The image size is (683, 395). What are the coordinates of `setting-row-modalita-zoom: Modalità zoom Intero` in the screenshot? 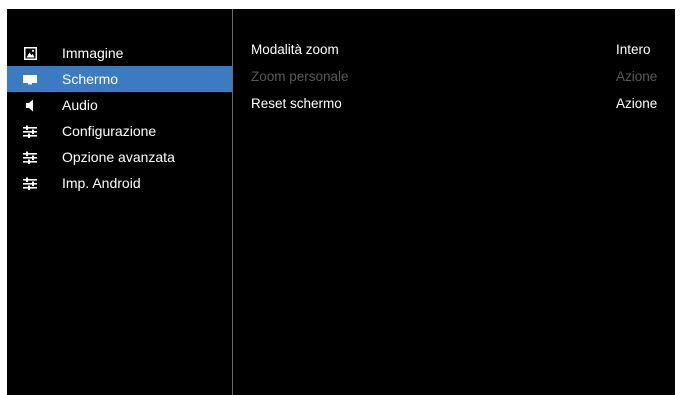 It's located at (463, 49).